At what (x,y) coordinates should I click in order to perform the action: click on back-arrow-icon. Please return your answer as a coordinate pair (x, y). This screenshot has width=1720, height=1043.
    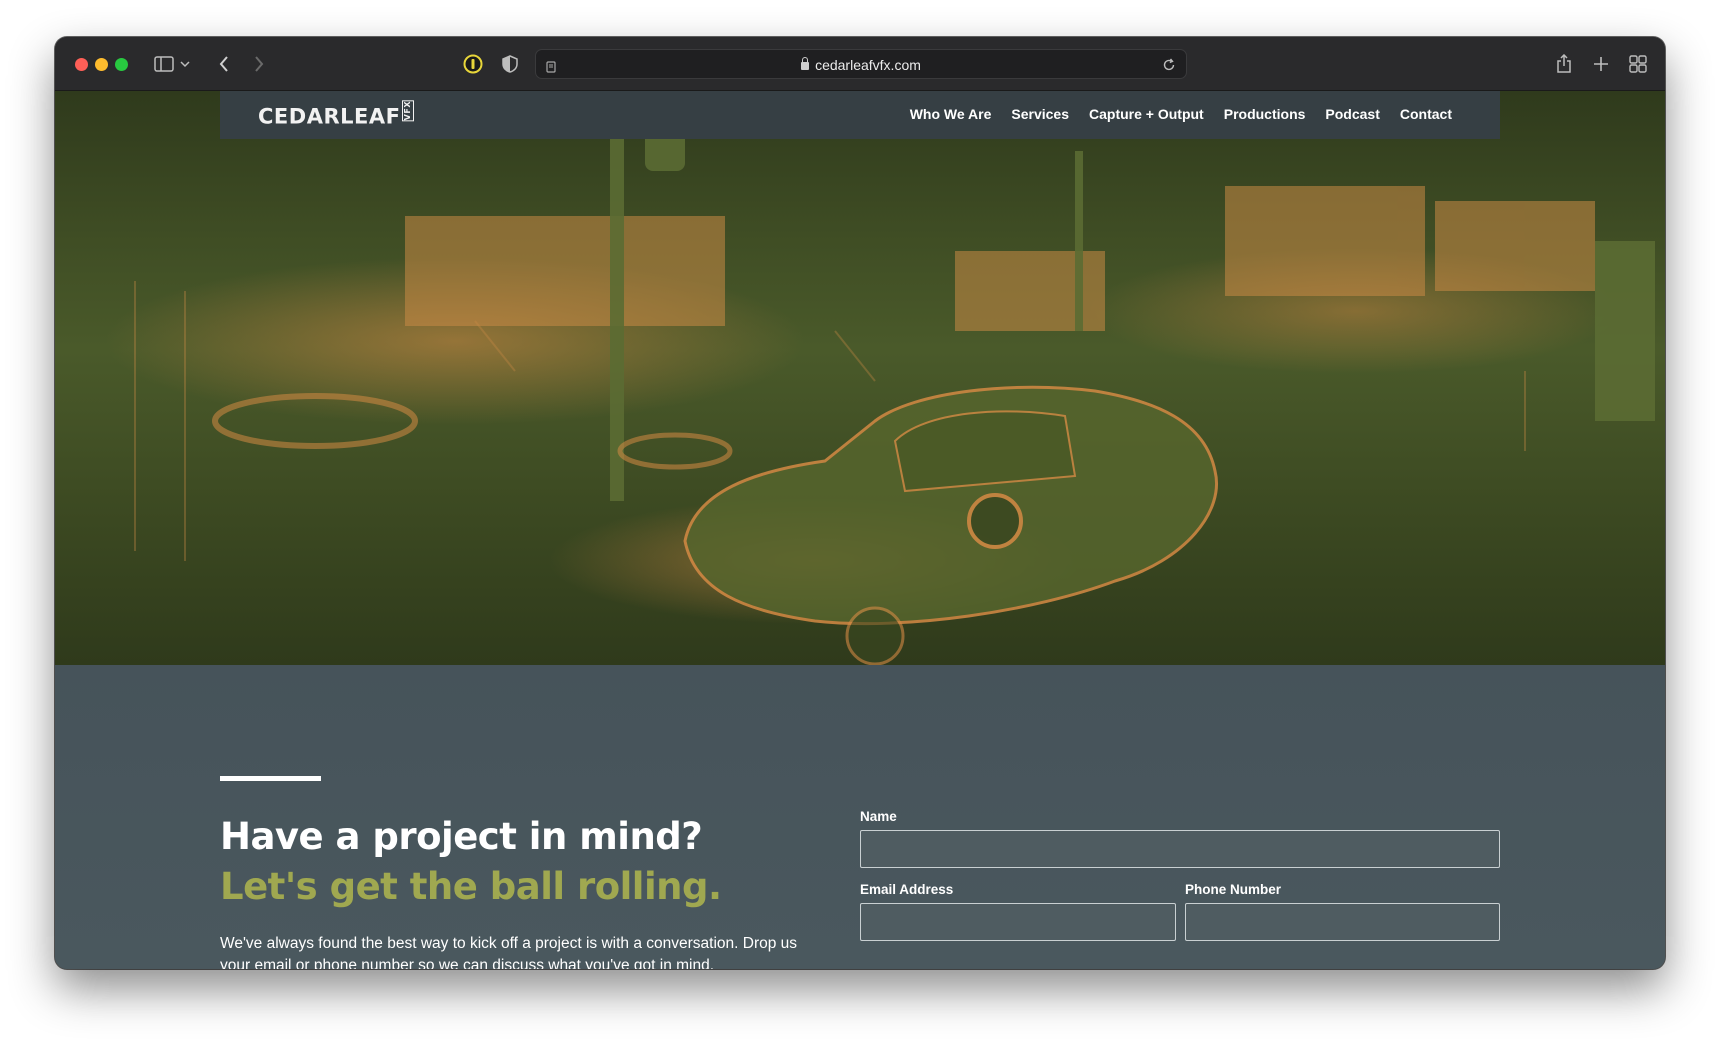
    Looking at the image, I should click on (224, 64).